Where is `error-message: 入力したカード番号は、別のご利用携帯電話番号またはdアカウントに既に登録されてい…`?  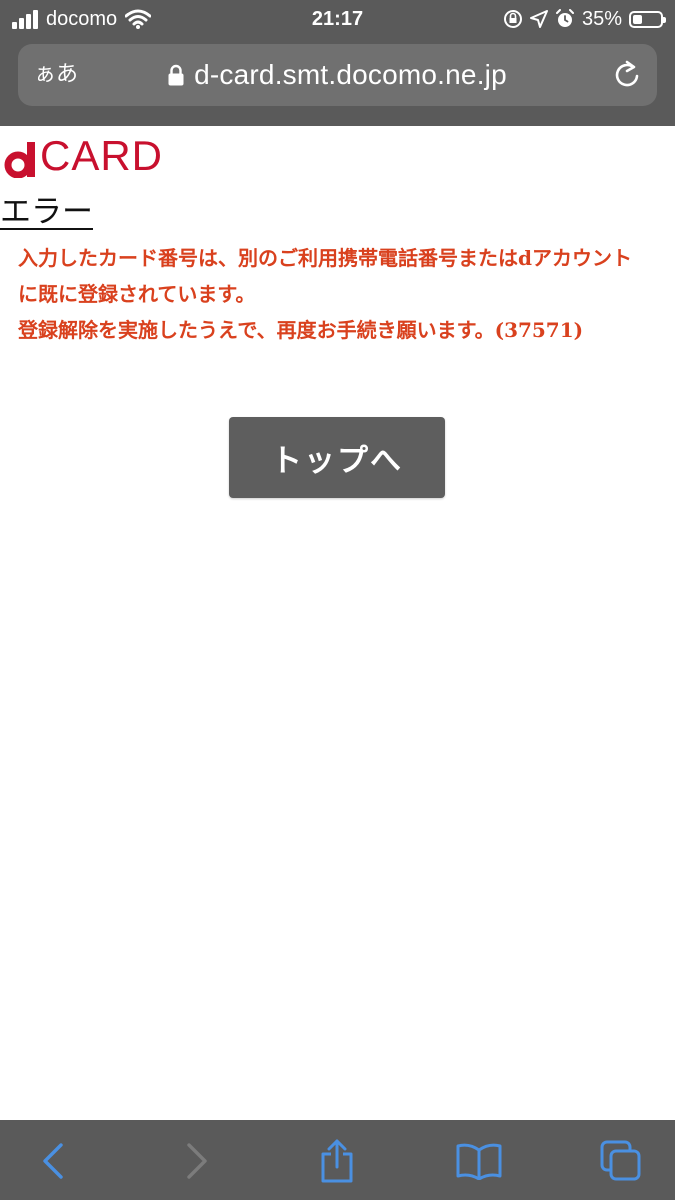 error-message: 入力したカード番号は、別のご利用携帯電話番号またはdアカウントに既に登録されてい… is located at coordinates (333, 294).